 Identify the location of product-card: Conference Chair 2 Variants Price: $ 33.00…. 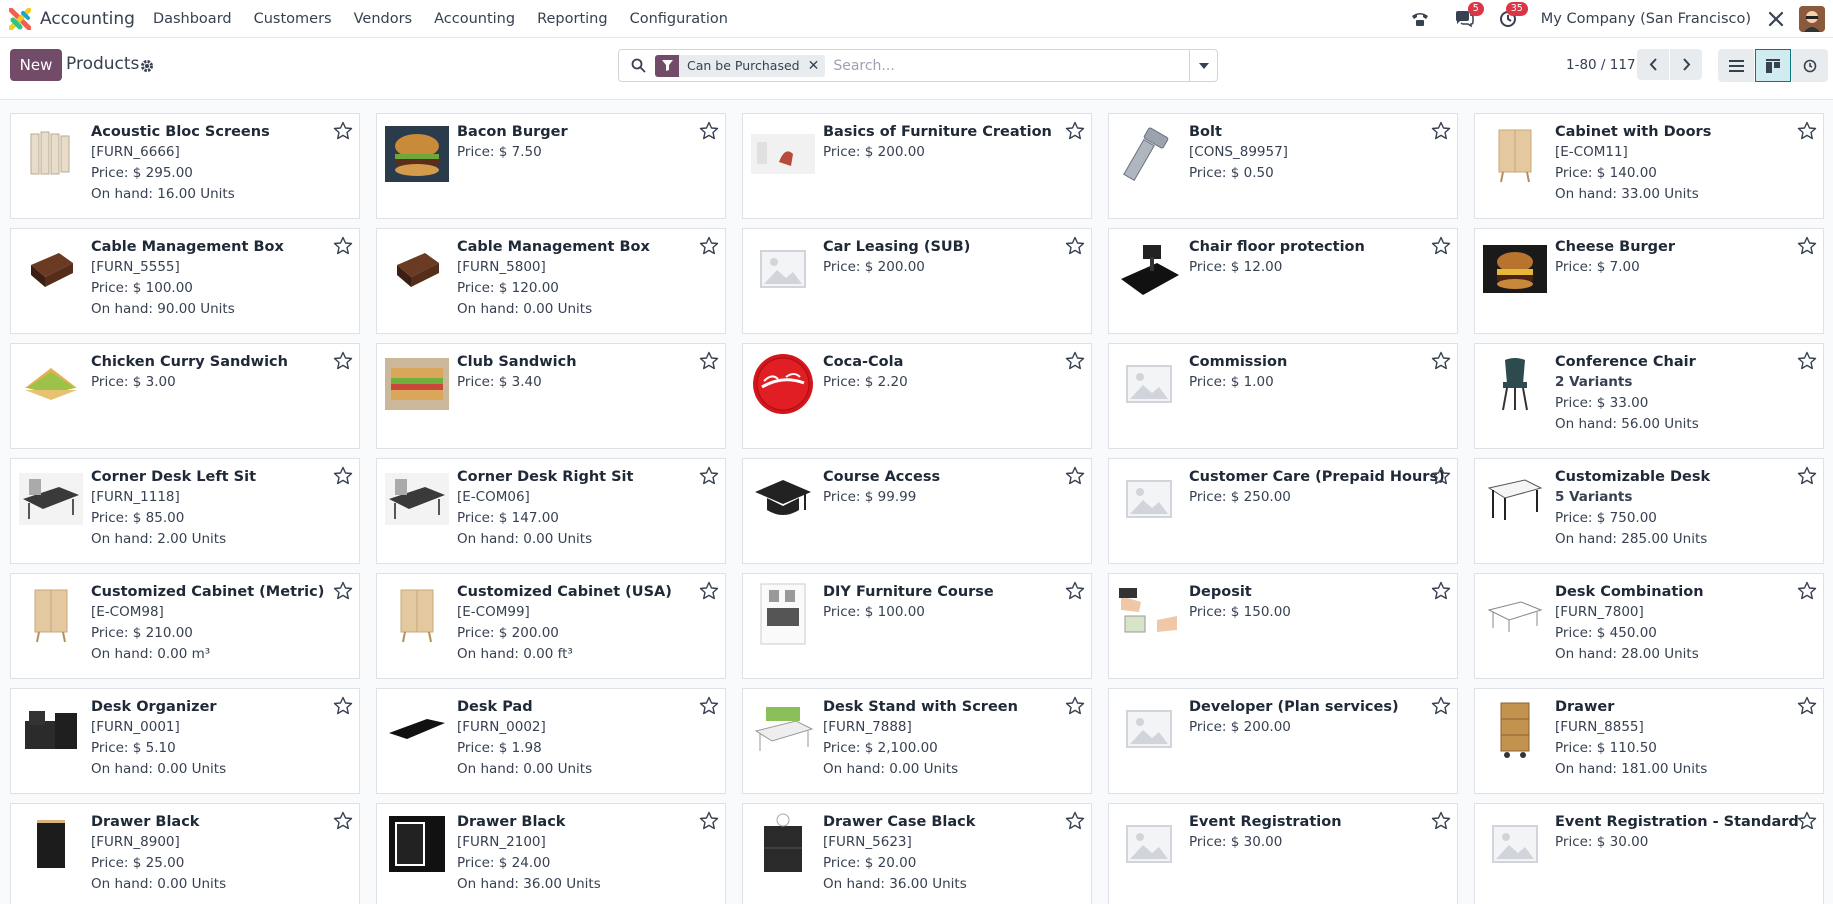
(1649, 396).